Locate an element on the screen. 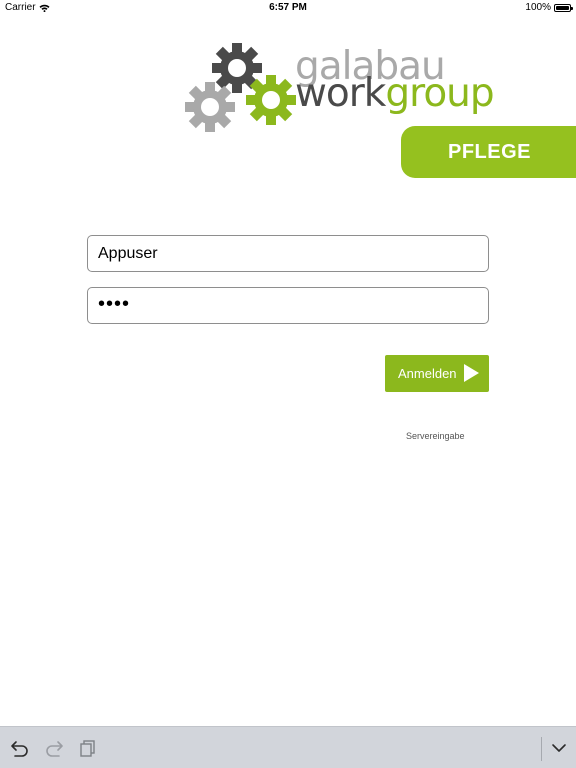 This screenshot has width=576, height=768. status-time: 6:57 PM is located at coordinates (288, 7).